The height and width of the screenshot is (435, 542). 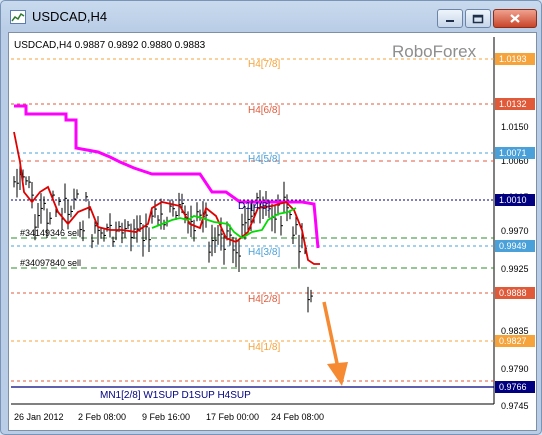 I want to click on support-label: MN1[2/8] W1SUP D1SUP H4SUP, so click(x=175, y=395).